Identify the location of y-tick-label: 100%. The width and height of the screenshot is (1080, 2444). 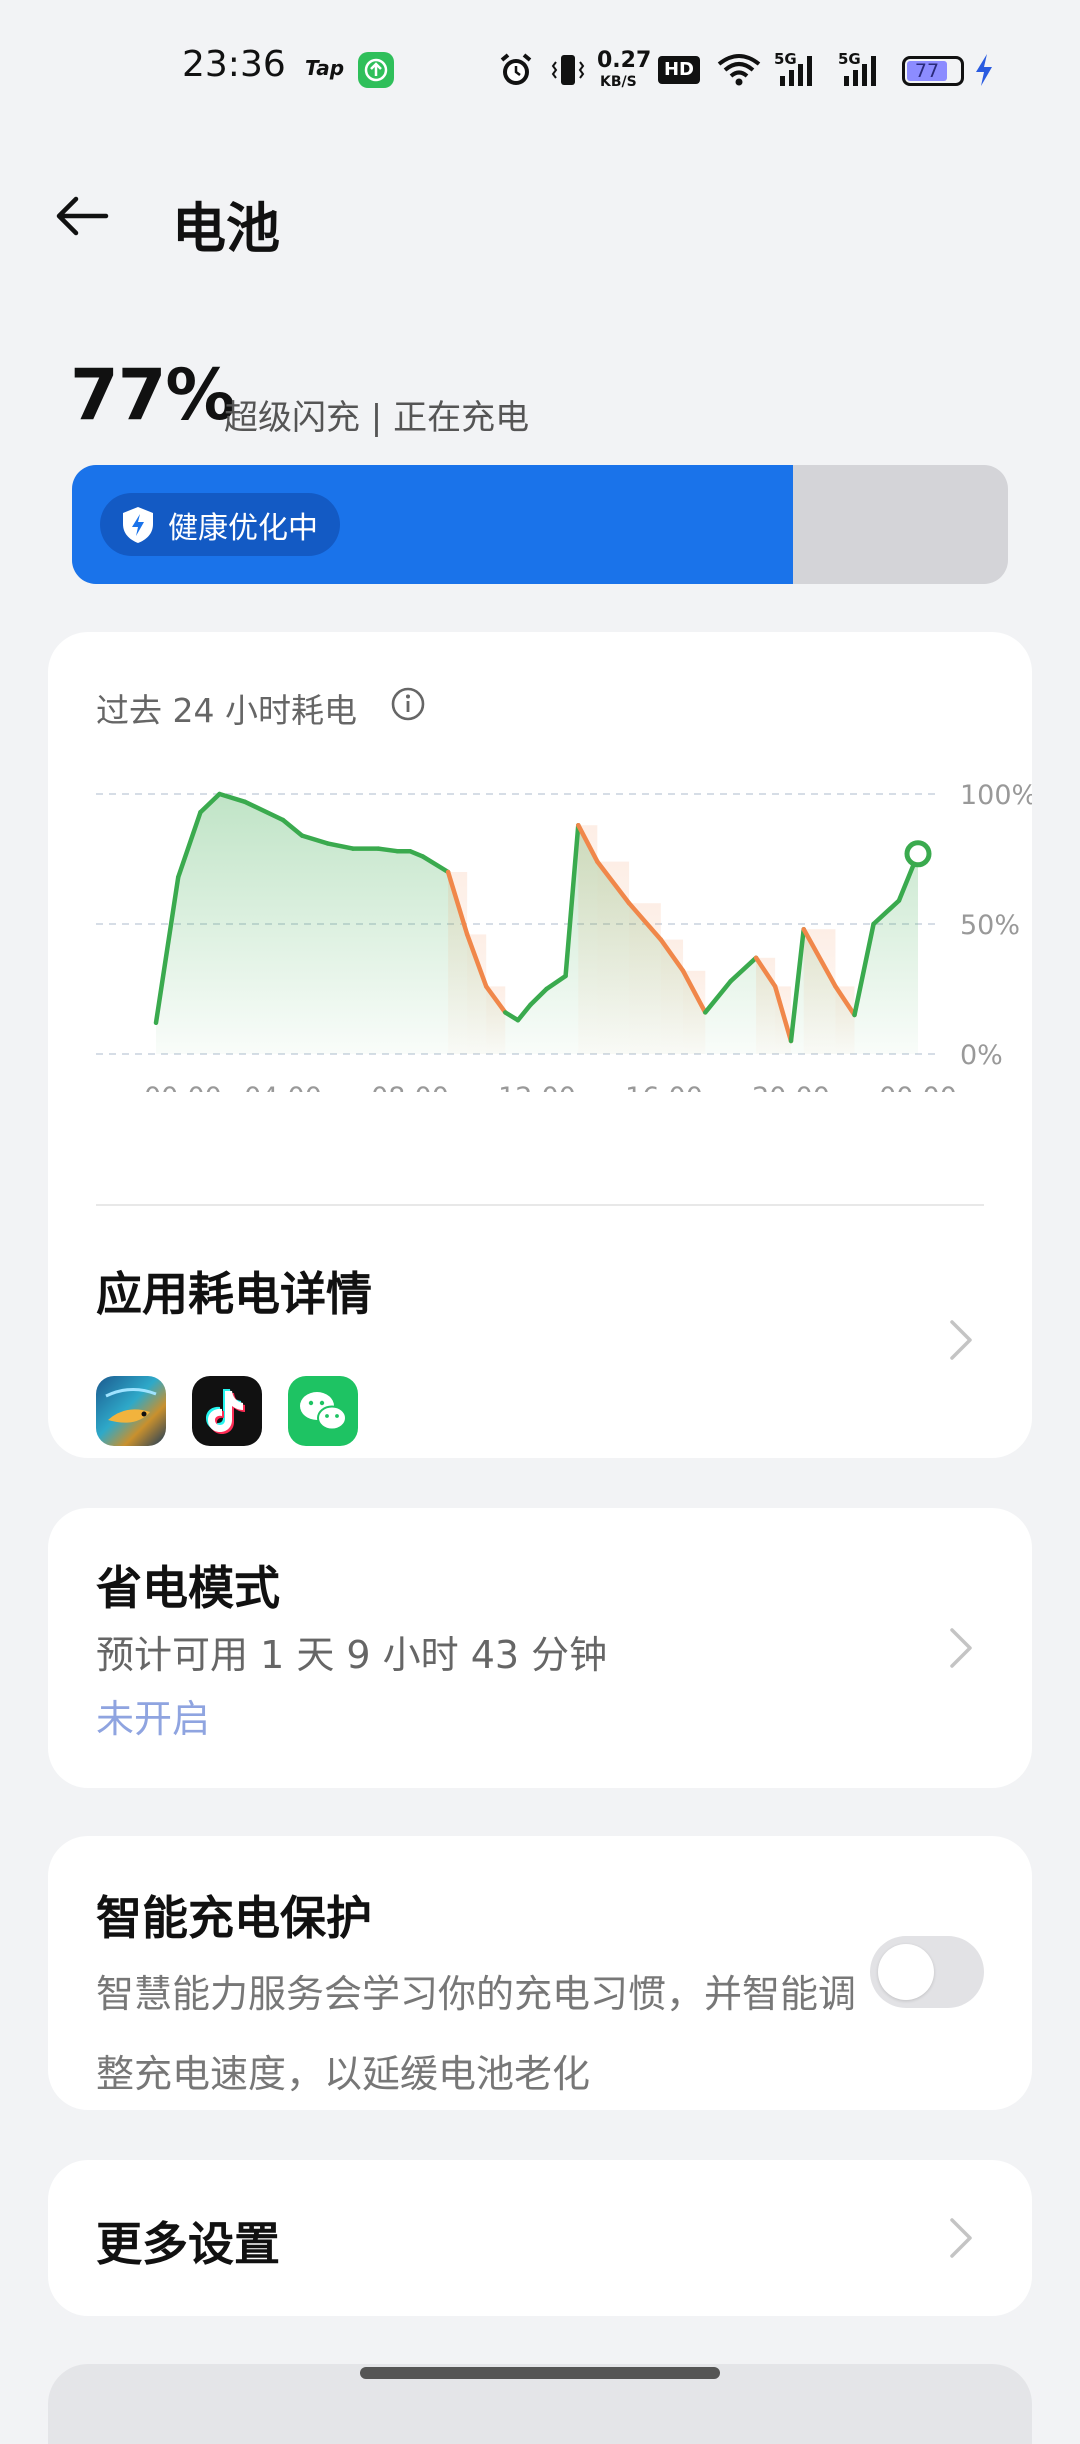
(996, 795).